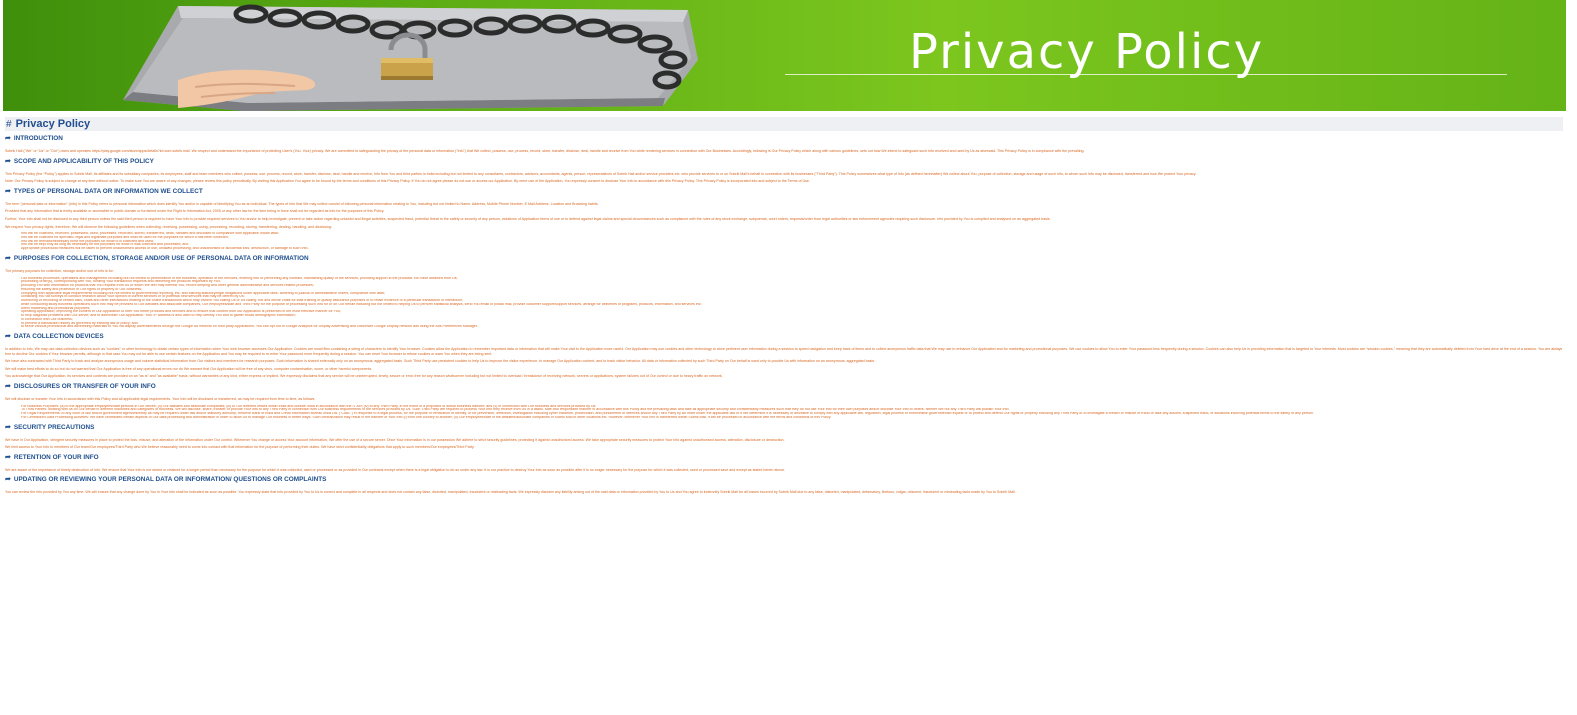 This screenshot has height=715, width=1577. Describe the element at coordinates (784, 139) in the screenshot. I see `section-heading: ➦ INTRODUCTION` at that location.